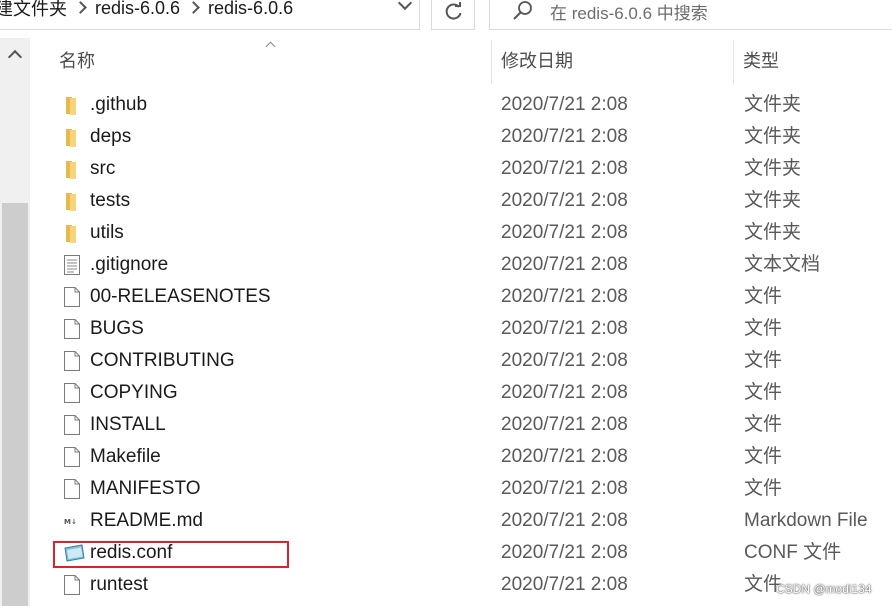 This screenshot has width=892, height=606. What do you see at coordinates (461, 297) in the screenshot?
I see `file-row: 00-RELEASENOTES 2020/7/21 2:08 文件` at bounding box center [461, 297].